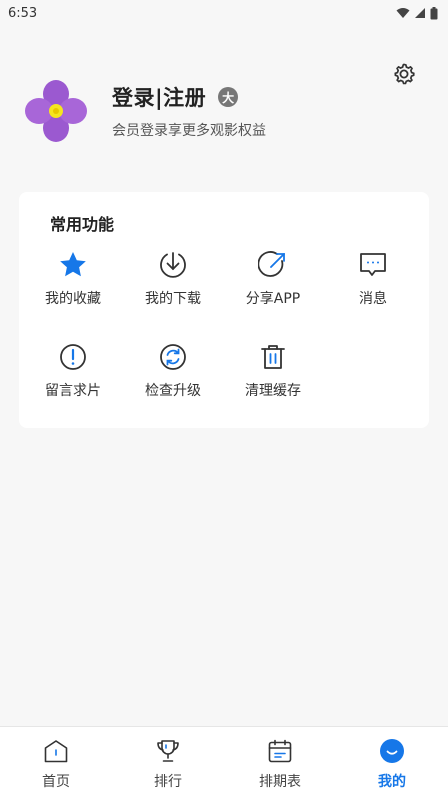 This screenshot has height=796, width=448. I want to click on avatar, so click(56, 111).